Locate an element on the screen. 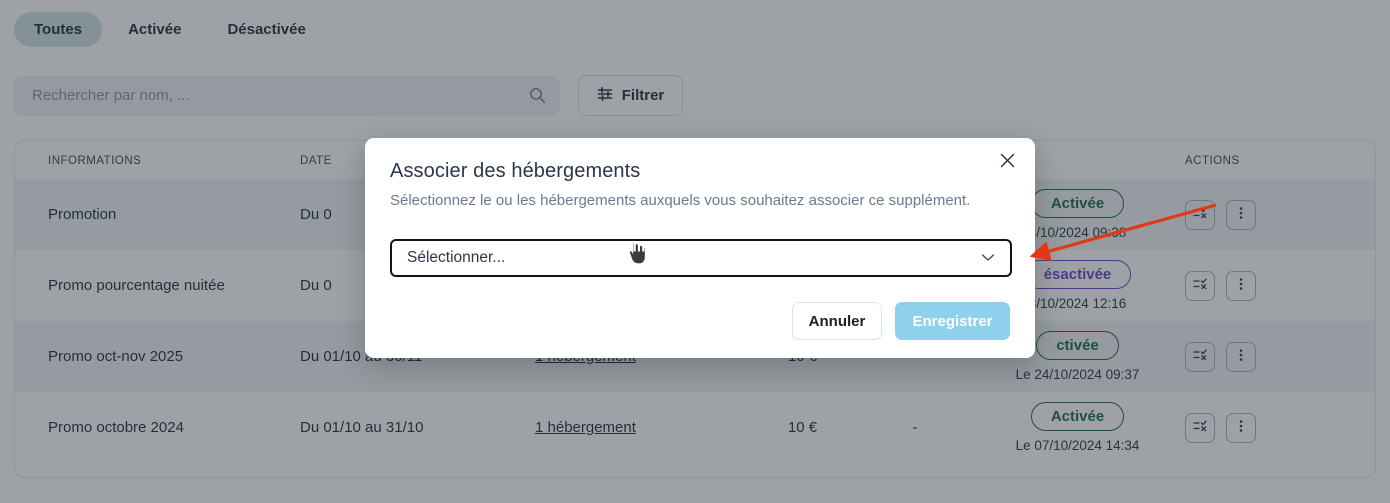  close-icon is located at coordinates (1007, 163).